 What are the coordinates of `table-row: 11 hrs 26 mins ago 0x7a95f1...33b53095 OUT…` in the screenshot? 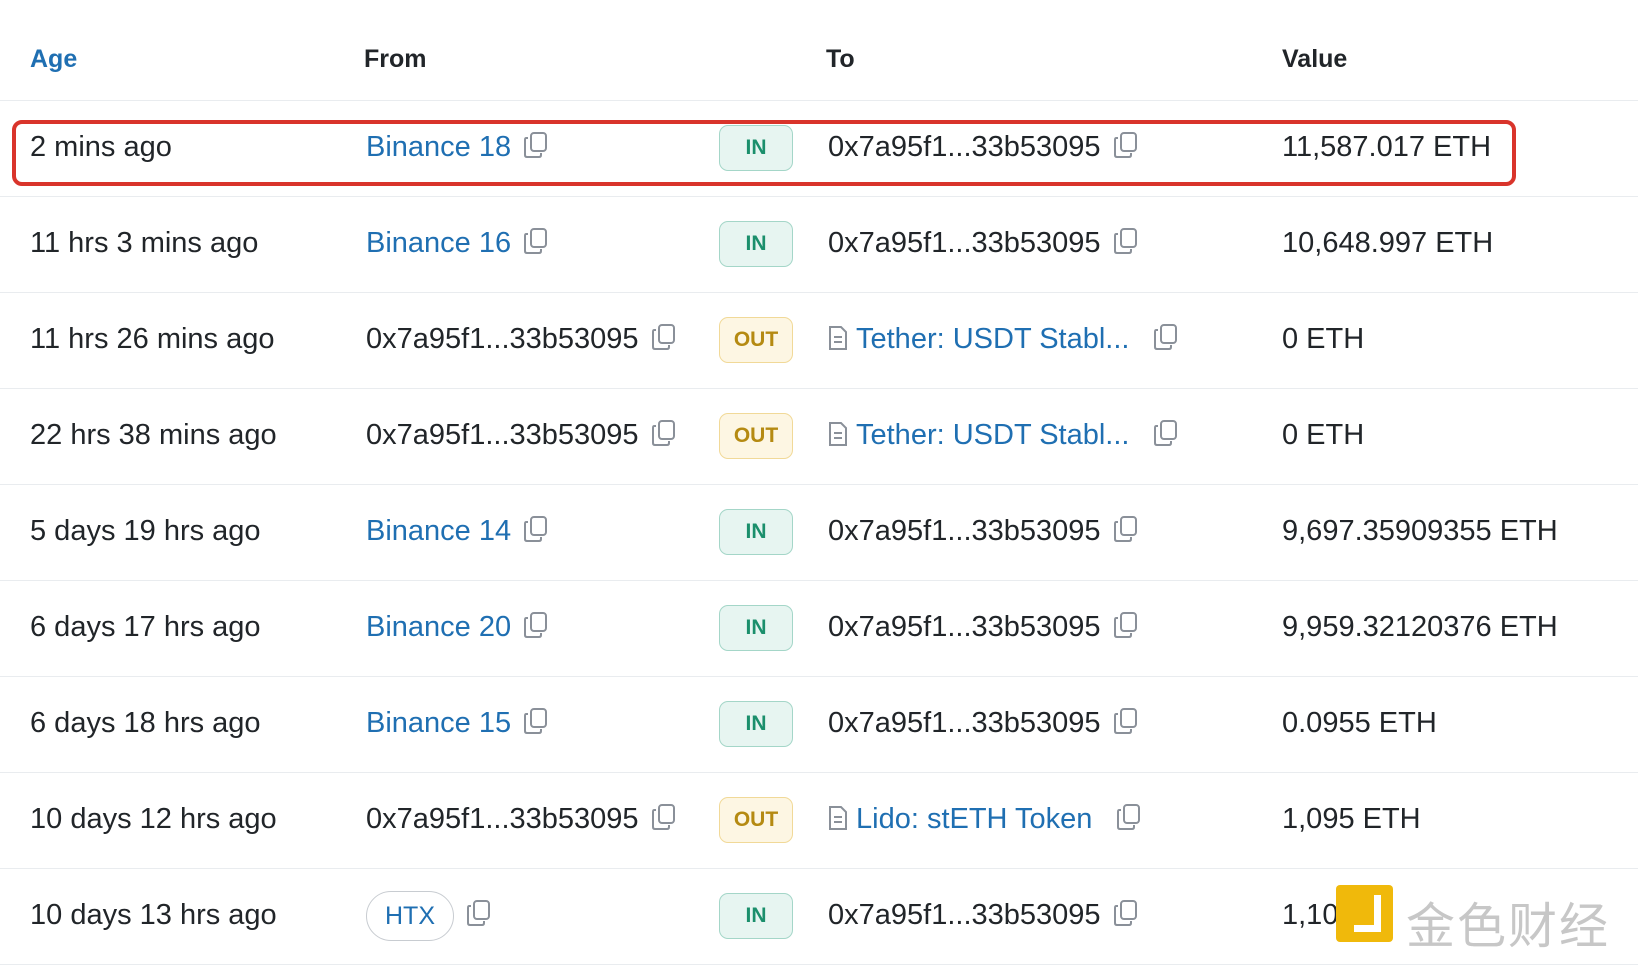 It's located at (819, 341).